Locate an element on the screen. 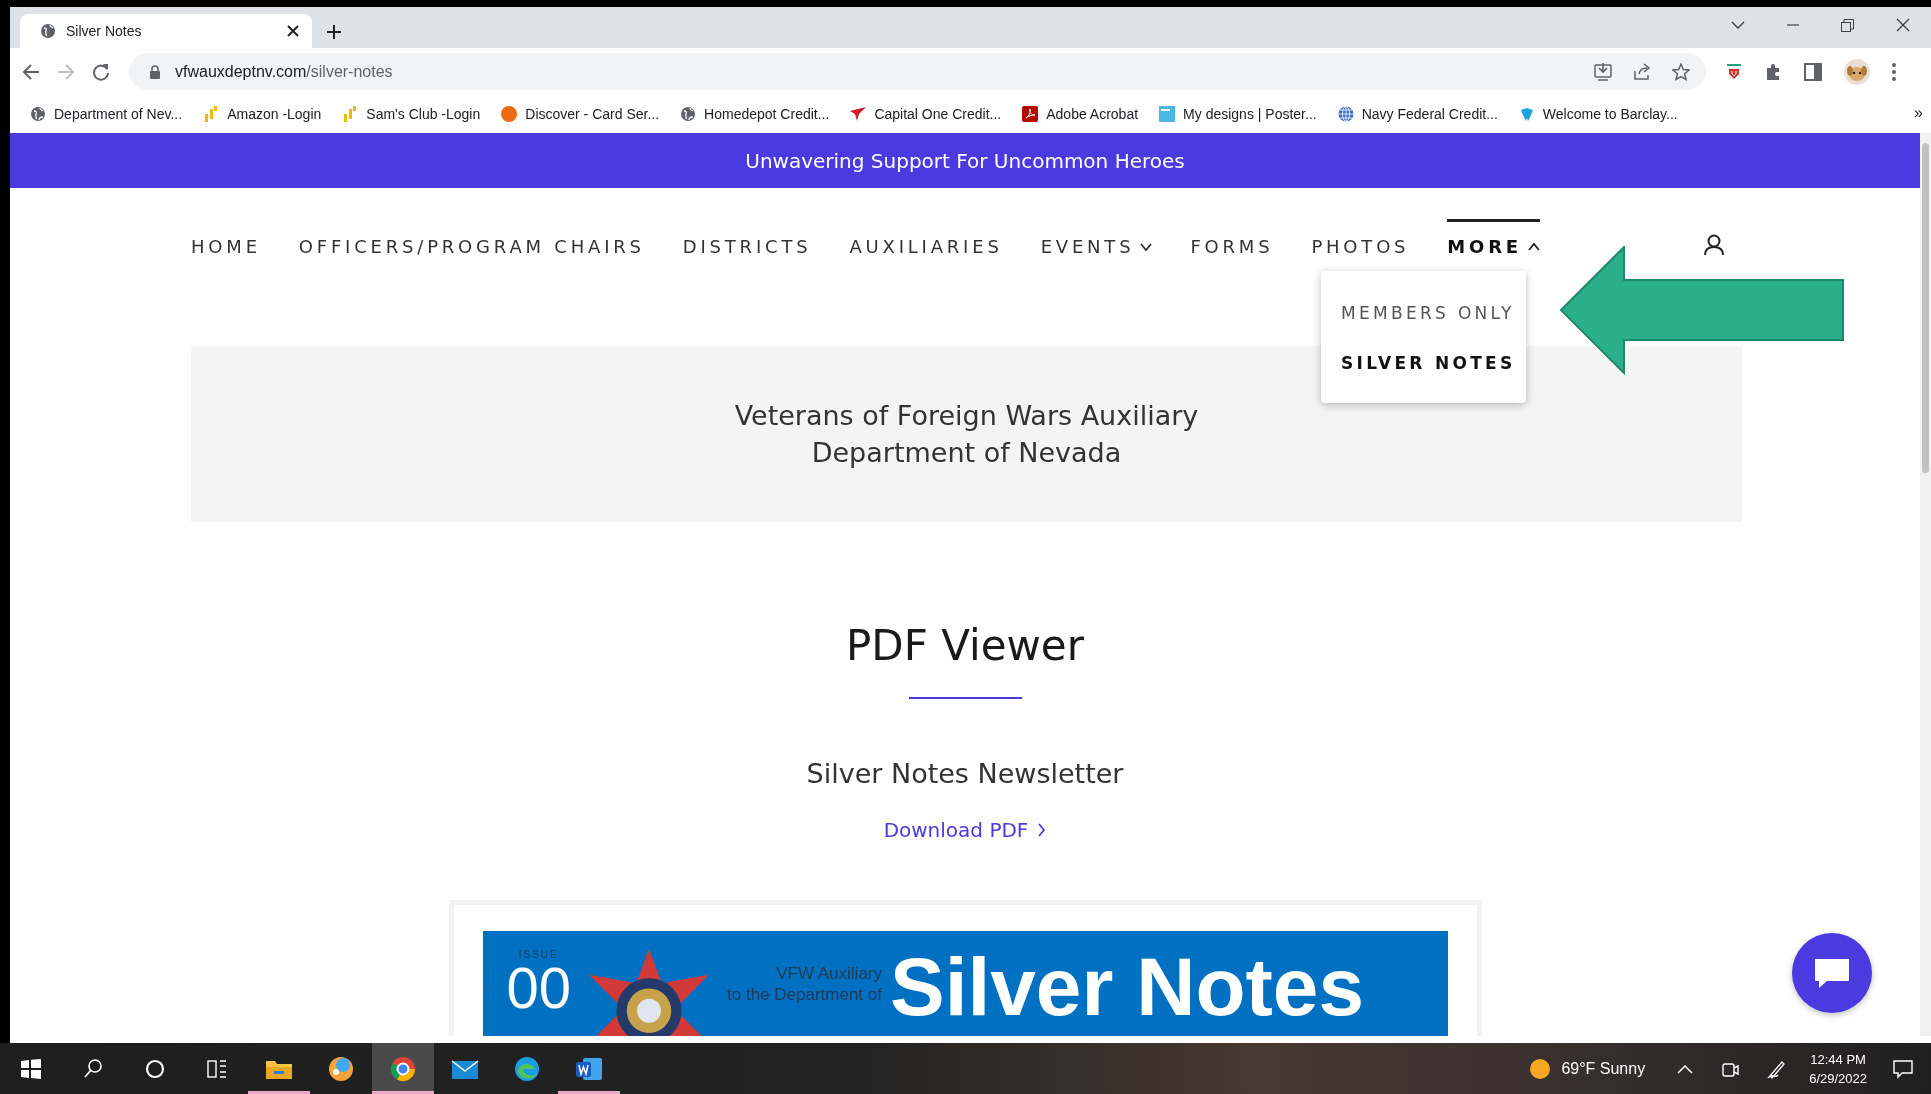  search-icon is located at coordinates (93, 1068).